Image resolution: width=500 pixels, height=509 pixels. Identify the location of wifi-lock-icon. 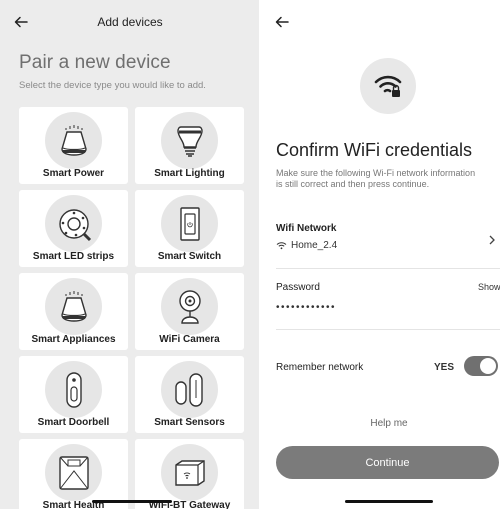
(388, 86).